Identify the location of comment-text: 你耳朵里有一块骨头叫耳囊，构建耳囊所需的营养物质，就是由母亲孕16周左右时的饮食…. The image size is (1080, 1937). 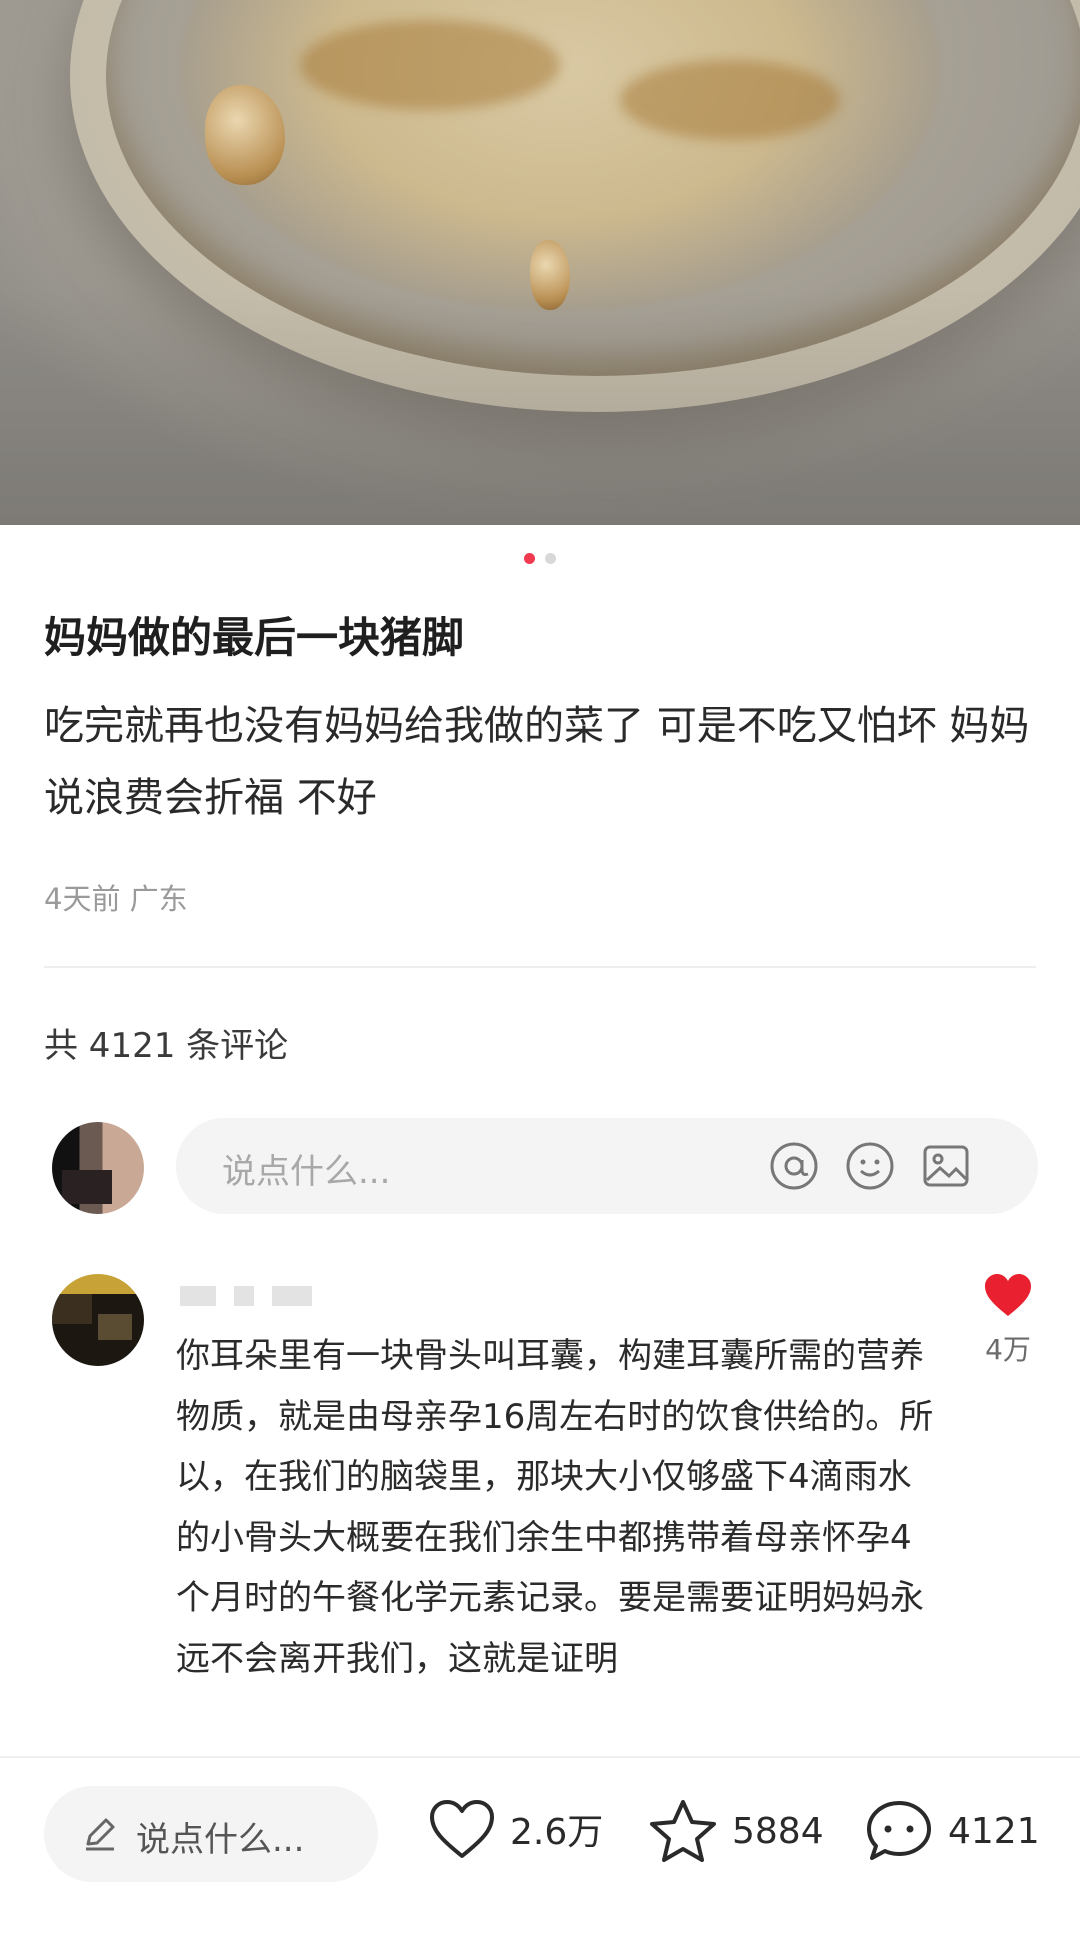
(555, 1507).